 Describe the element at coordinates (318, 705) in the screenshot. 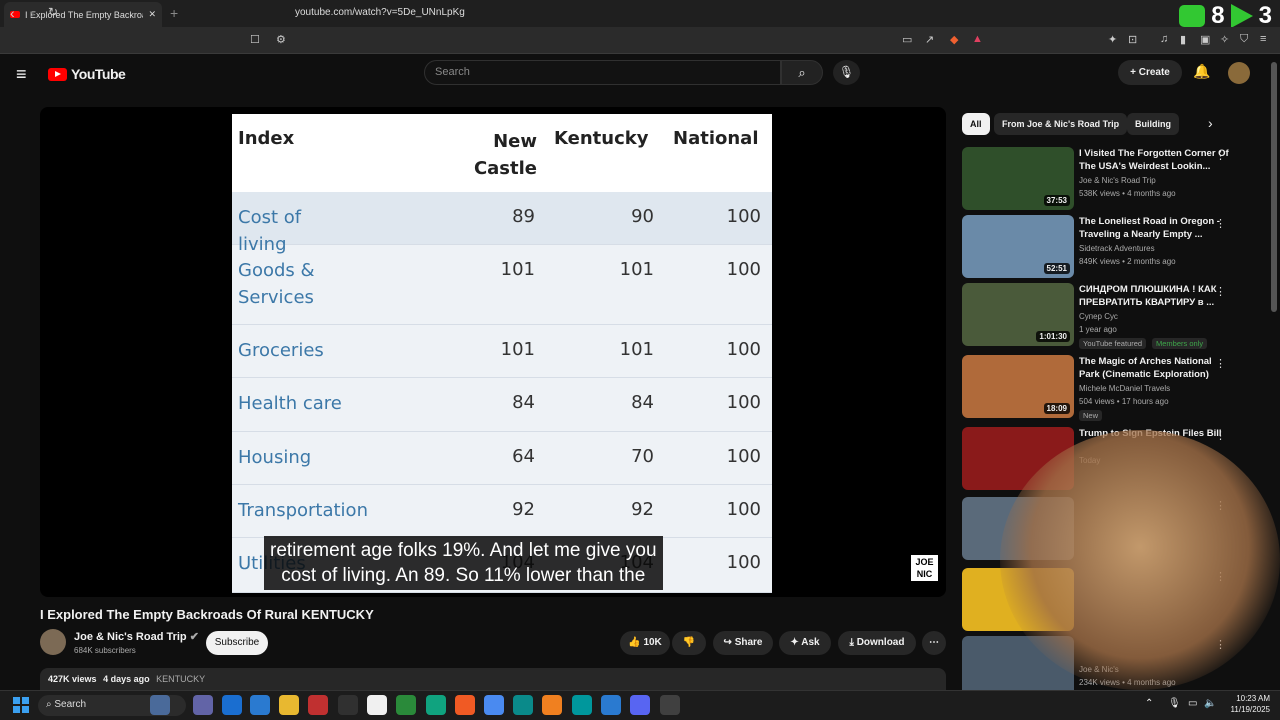

I see `app-icon` at that location.